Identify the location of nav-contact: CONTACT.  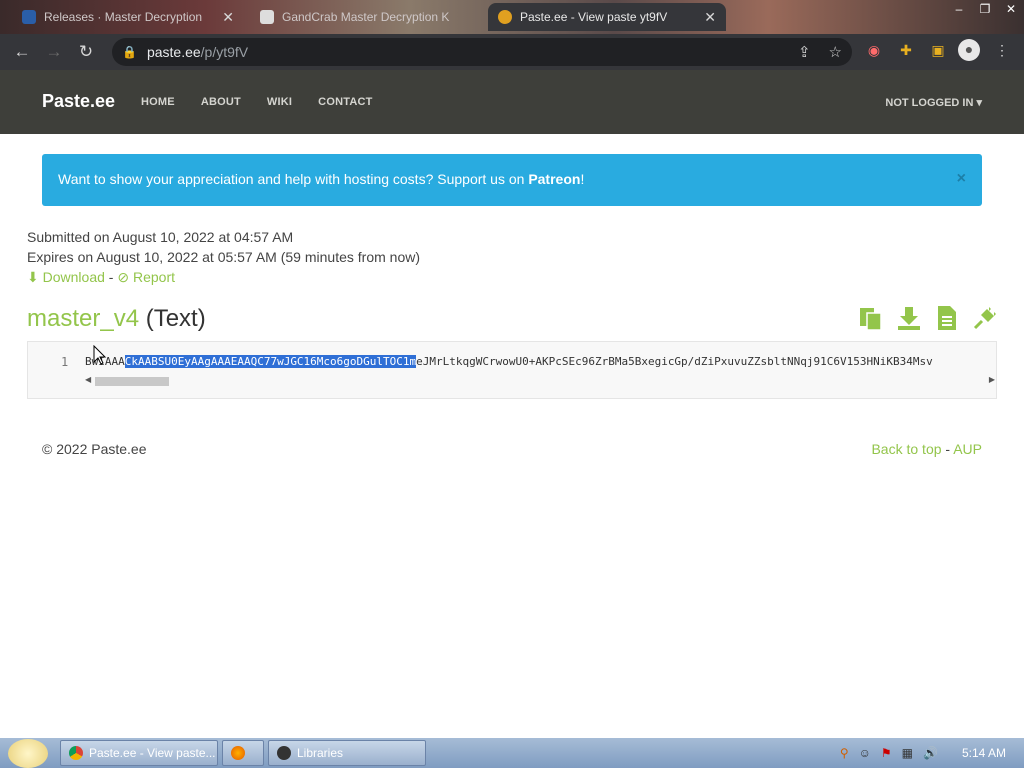
(345, 102).